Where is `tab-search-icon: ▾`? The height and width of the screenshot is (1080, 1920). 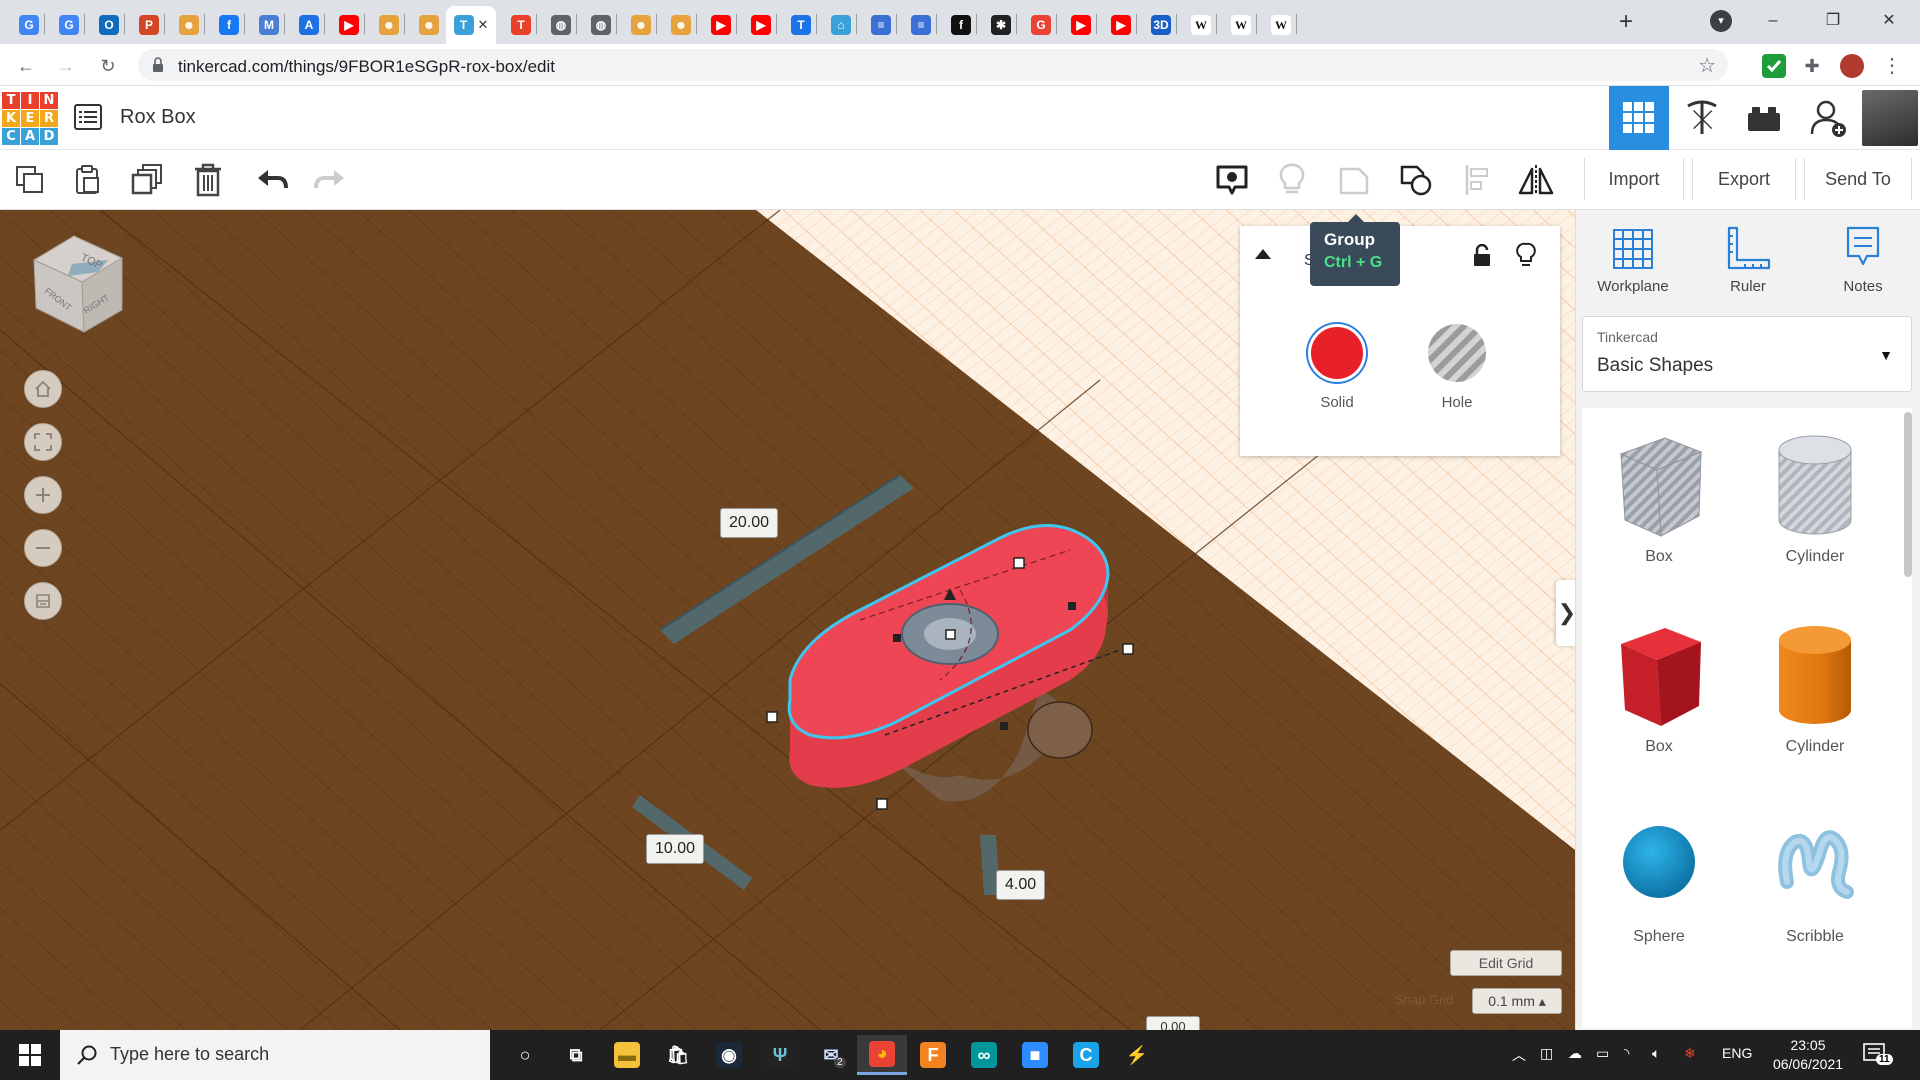 tab-search-icon: ▾ is located at coordinates (1721, 21).